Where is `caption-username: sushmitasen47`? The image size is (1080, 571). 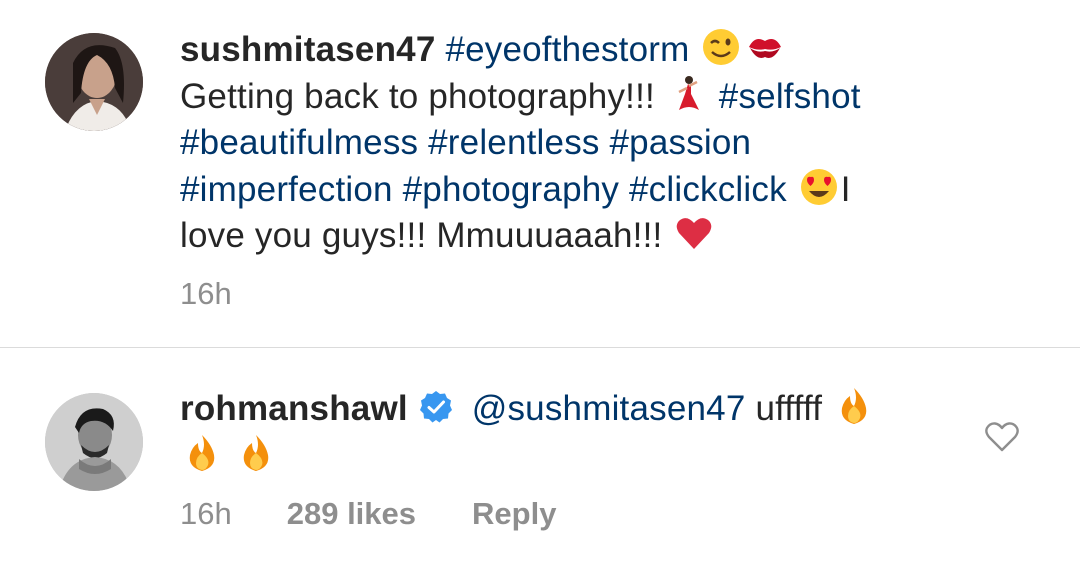
caption-username: sushmitasen47 is located at coordinates (308, 49).